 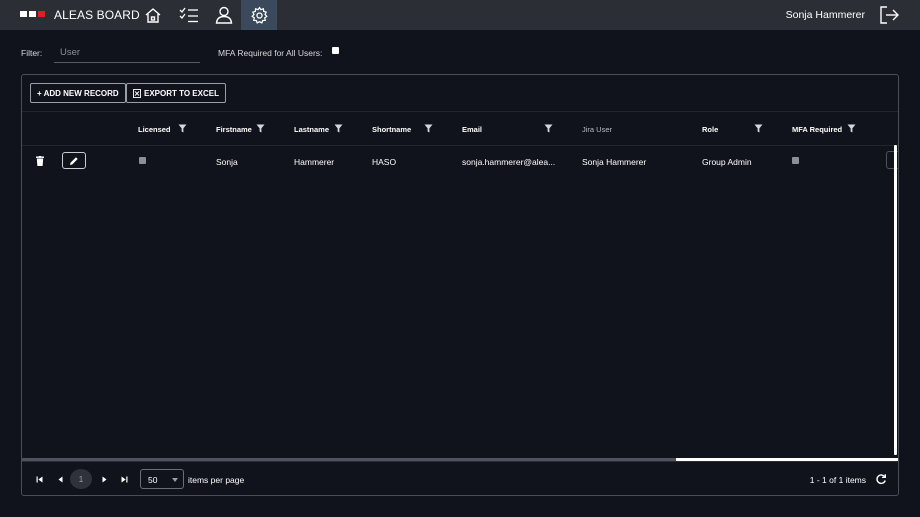 I want to click on first-page-icon, so click(x=39, y=479).